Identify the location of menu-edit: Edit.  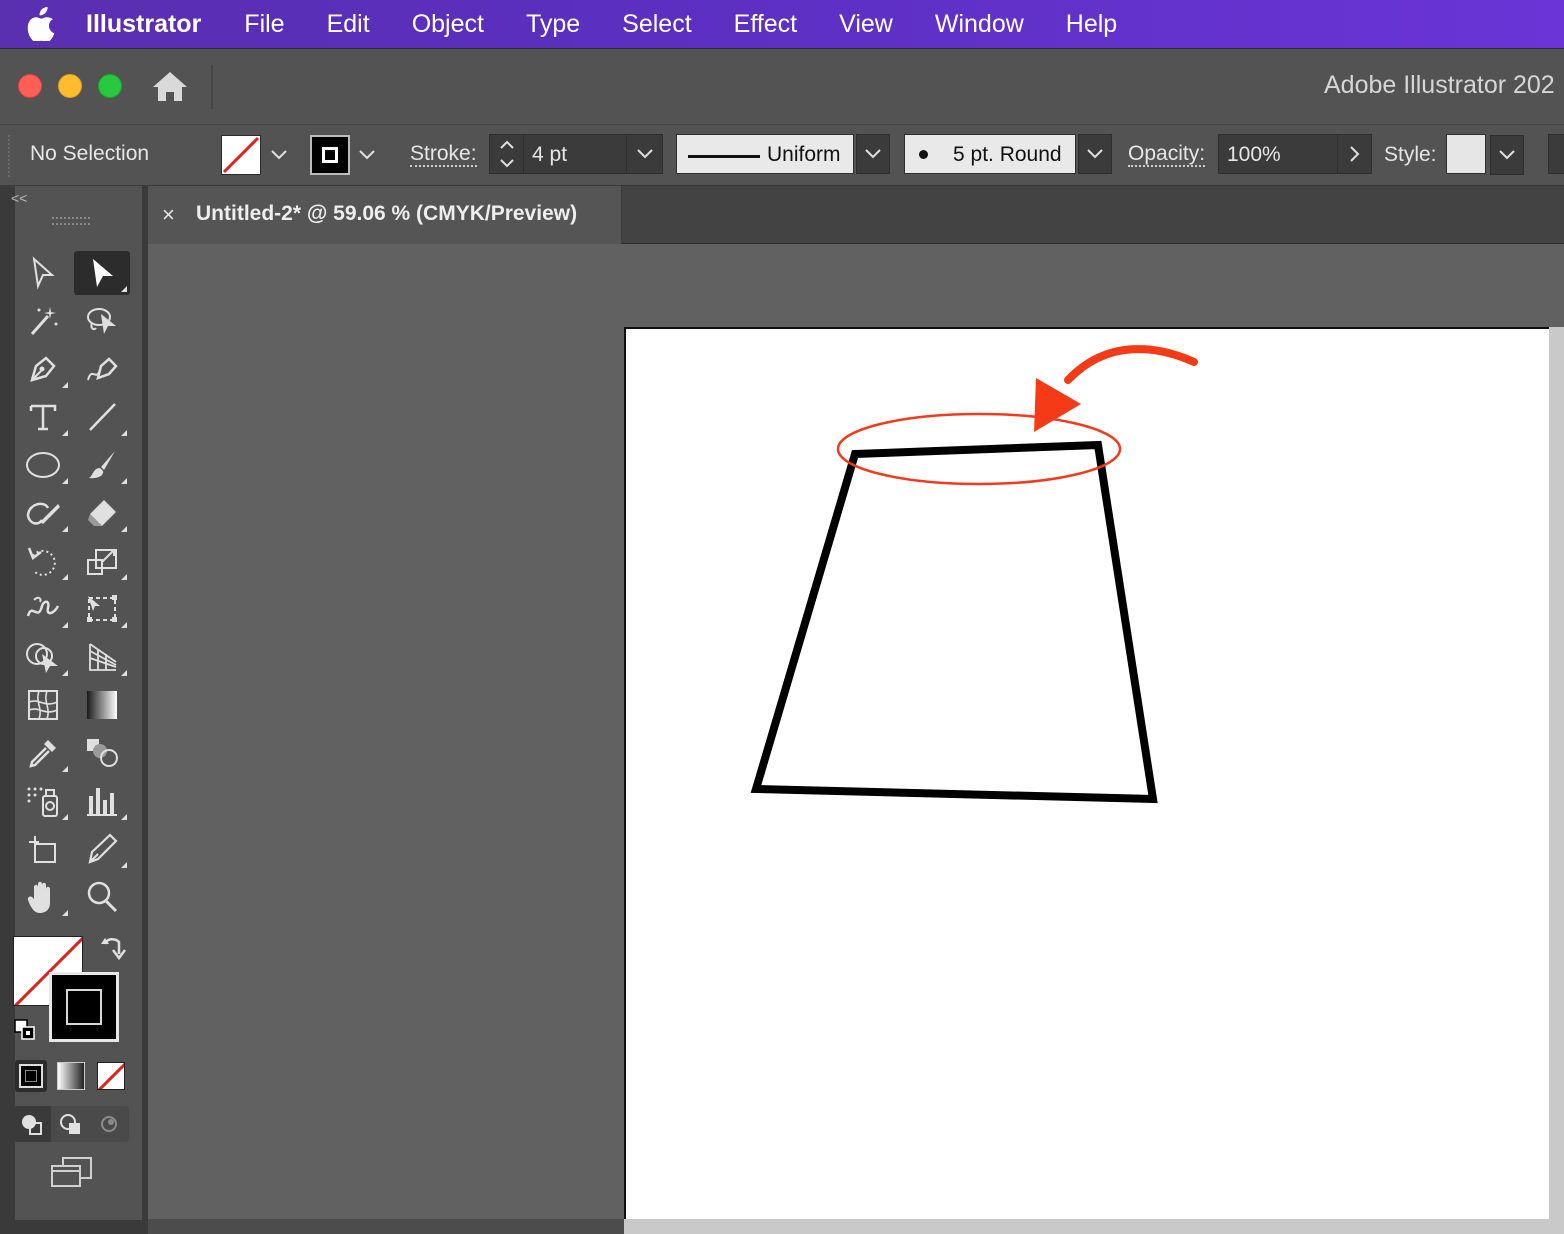
(348, 24).